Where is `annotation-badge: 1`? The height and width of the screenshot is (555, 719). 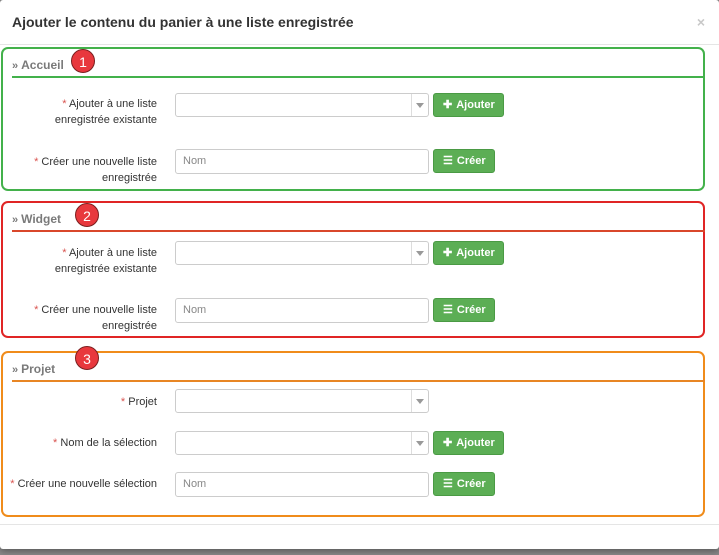
annotation-badge: 1 is located at coordinates (83, 61).